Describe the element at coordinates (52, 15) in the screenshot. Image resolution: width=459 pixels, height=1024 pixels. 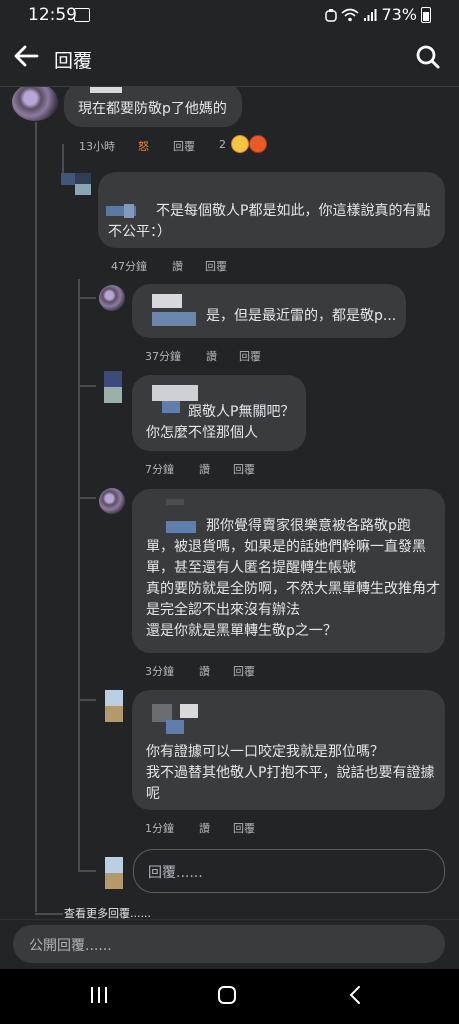
I see `status-time: 12:59` at that location.